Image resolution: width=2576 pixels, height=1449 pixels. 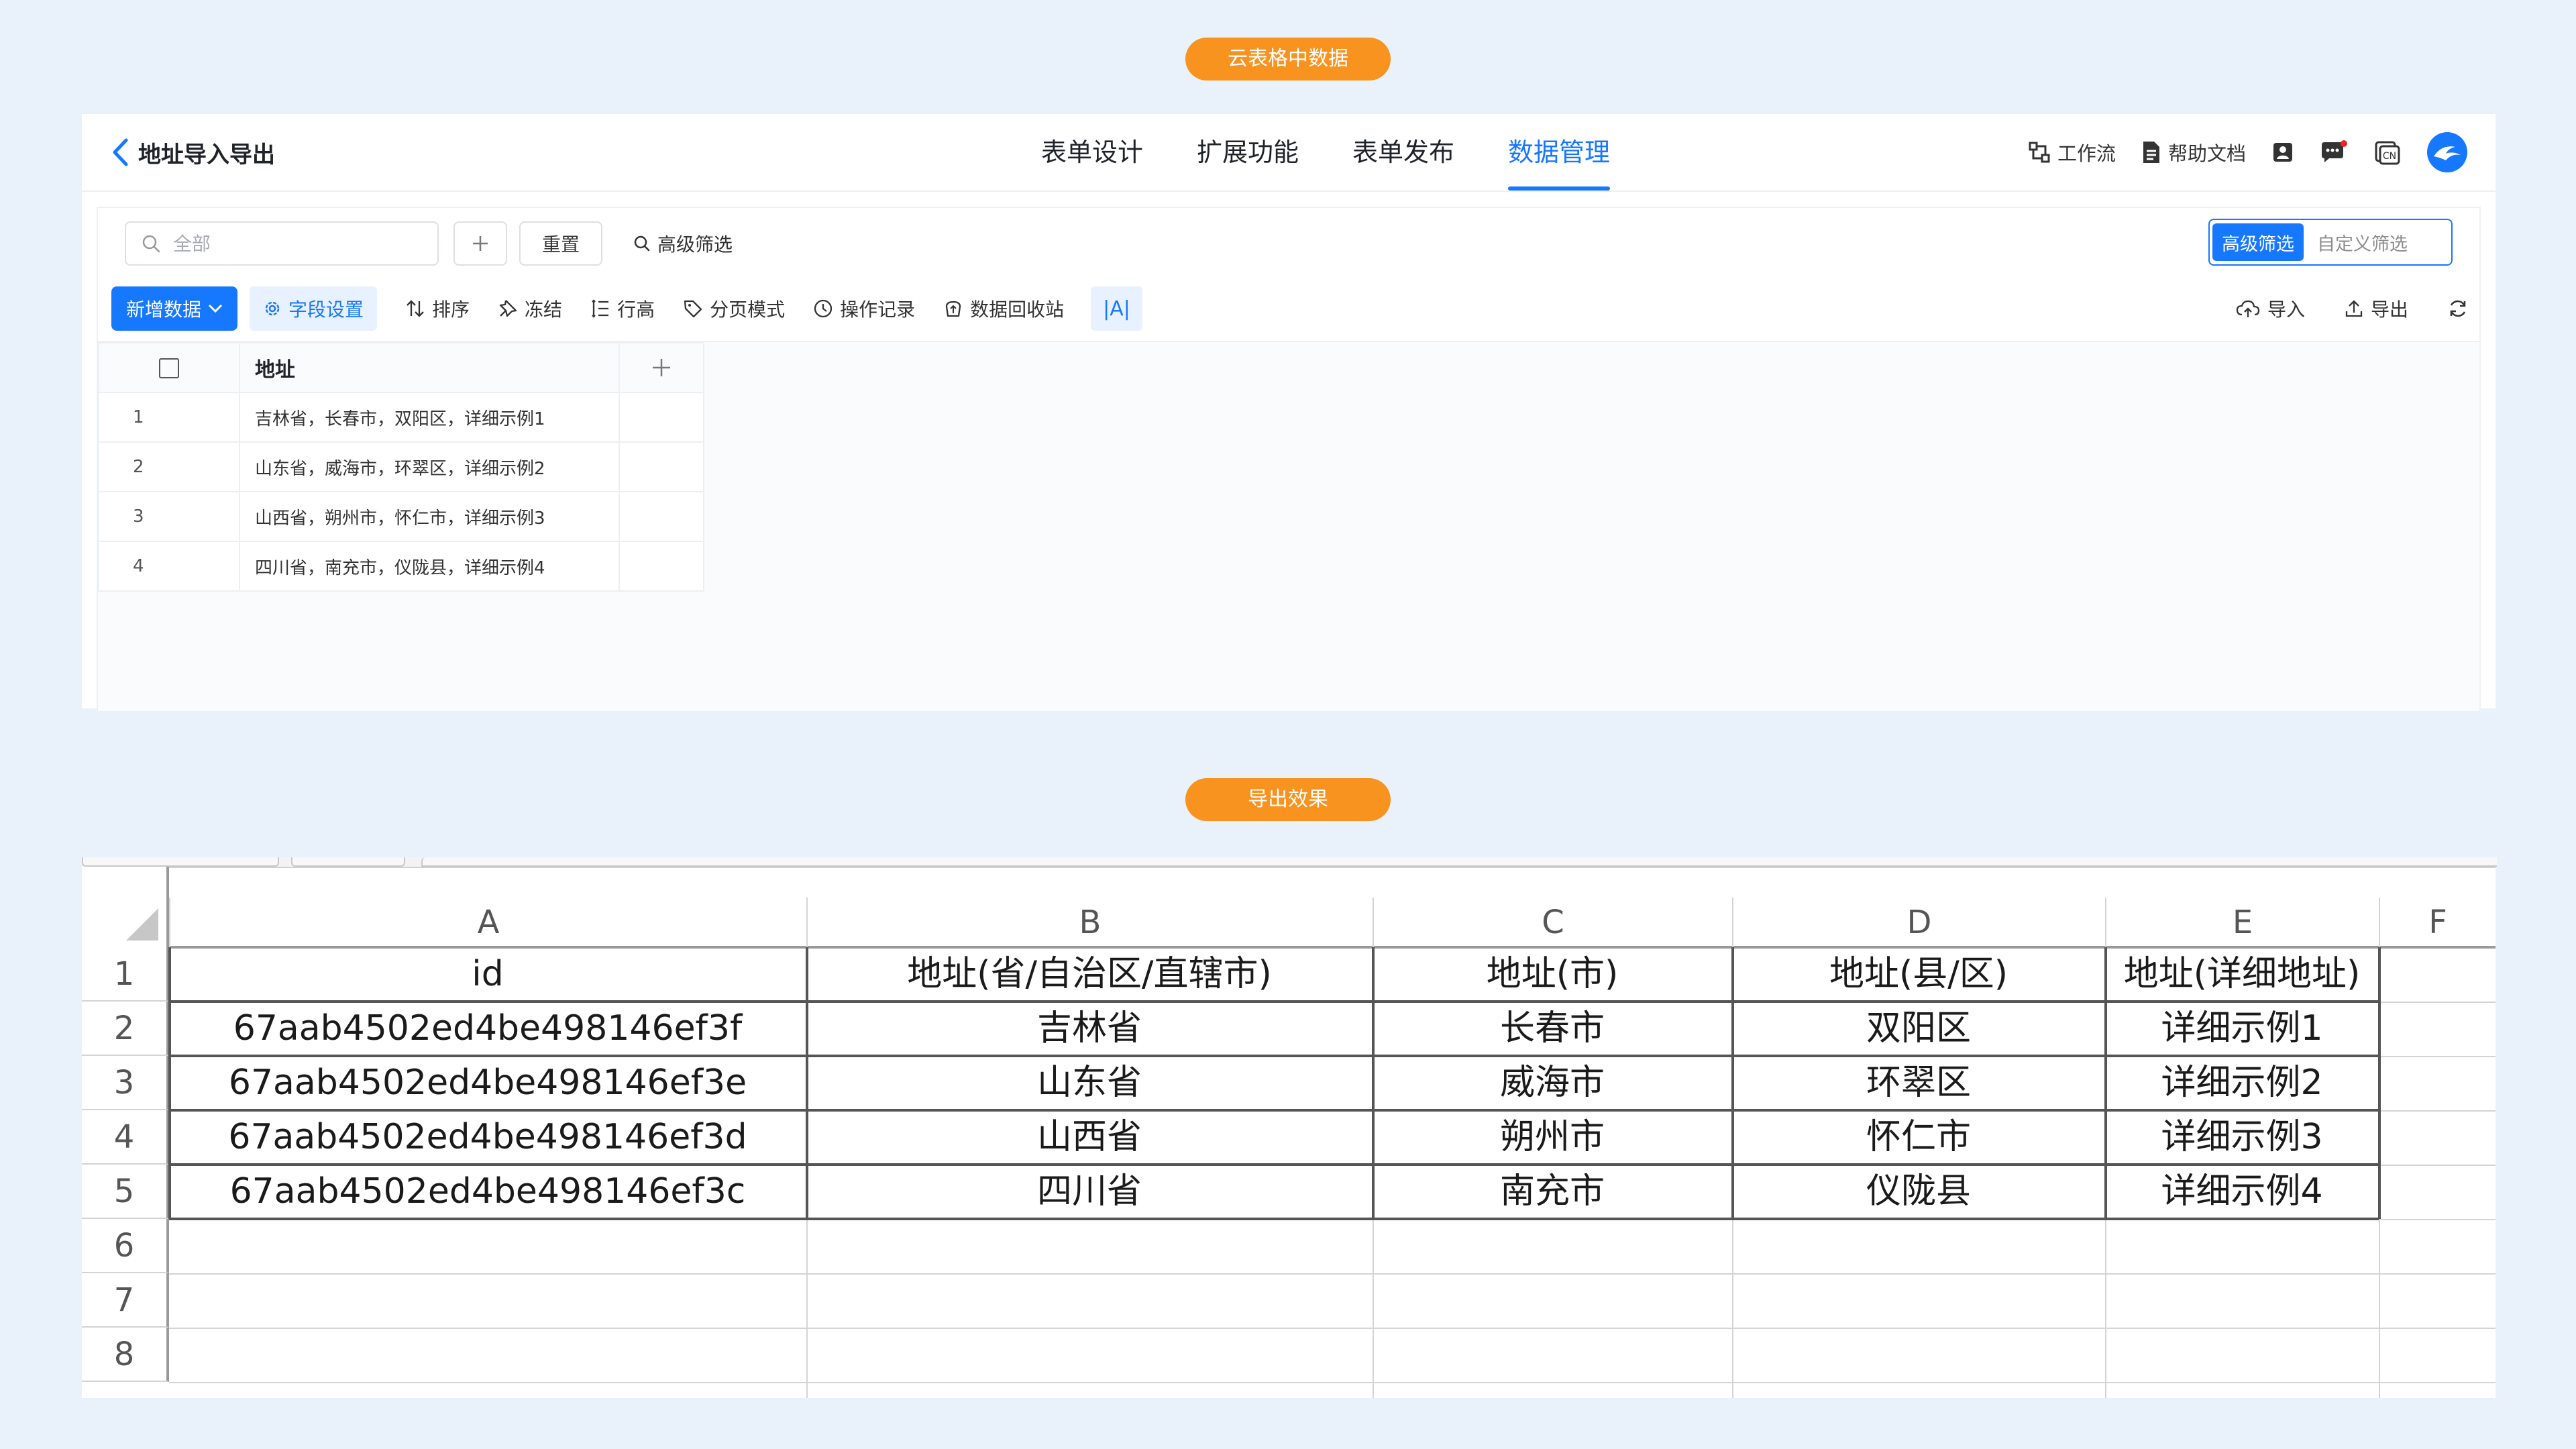 What do you see at coordinates (125, 1083) in the screenshot?
I see `row-header: 3` at bounding box center [125, 1083].